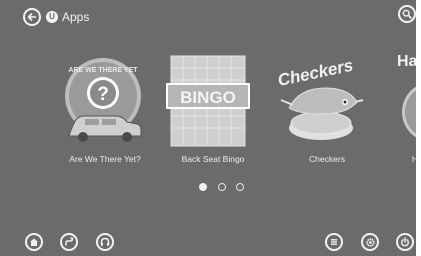 The width and height of the screenshot is (421, 256). Describe the element at coordinates (76, 17) in the screenshot. I see `page-title: Apps` at that location.